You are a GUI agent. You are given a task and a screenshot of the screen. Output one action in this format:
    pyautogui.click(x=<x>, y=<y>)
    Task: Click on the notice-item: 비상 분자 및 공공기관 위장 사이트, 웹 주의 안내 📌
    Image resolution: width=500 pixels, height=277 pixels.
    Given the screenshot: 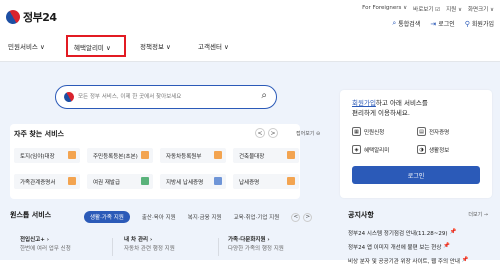 What is the action you would take?
    pyautogui.click(x=408, y=261)
    